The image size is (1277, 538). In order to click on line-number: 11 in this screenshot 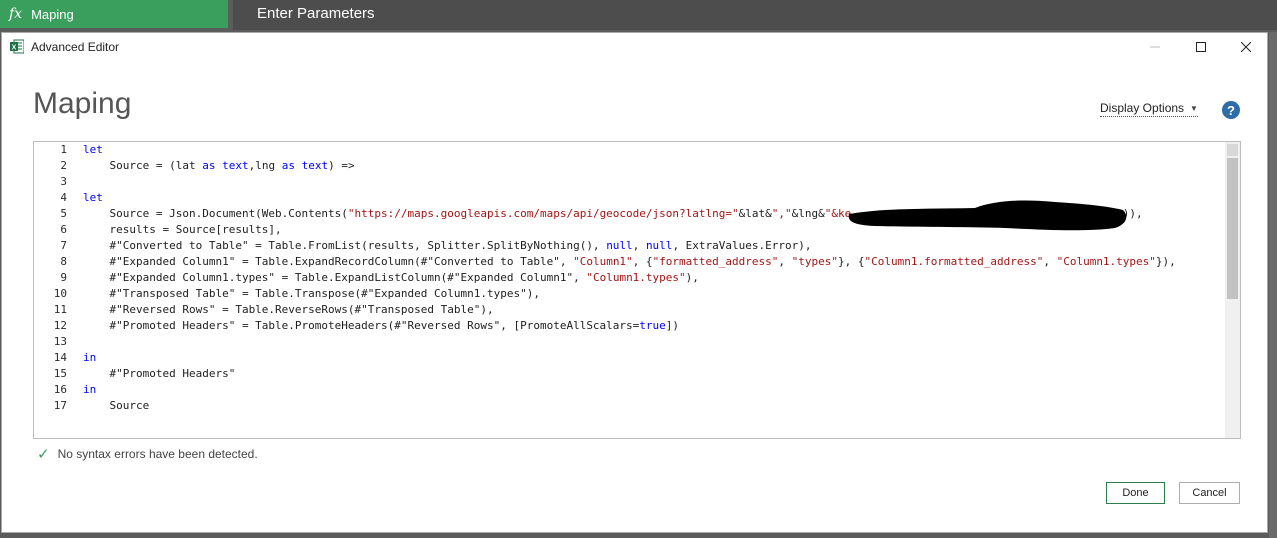, I will do `click(60, 309)`.